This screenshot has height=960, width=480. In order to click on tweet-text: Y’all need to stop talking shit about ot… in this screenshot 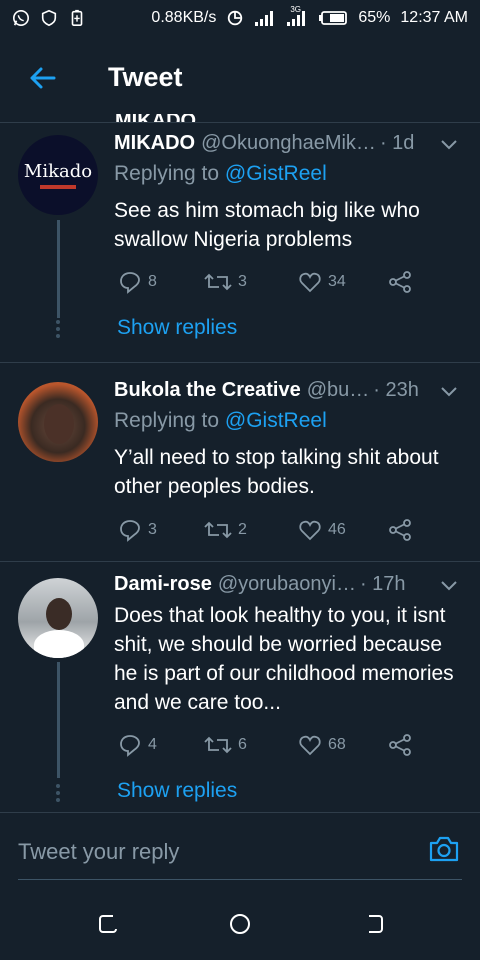, I will do `click(276, 472)`.